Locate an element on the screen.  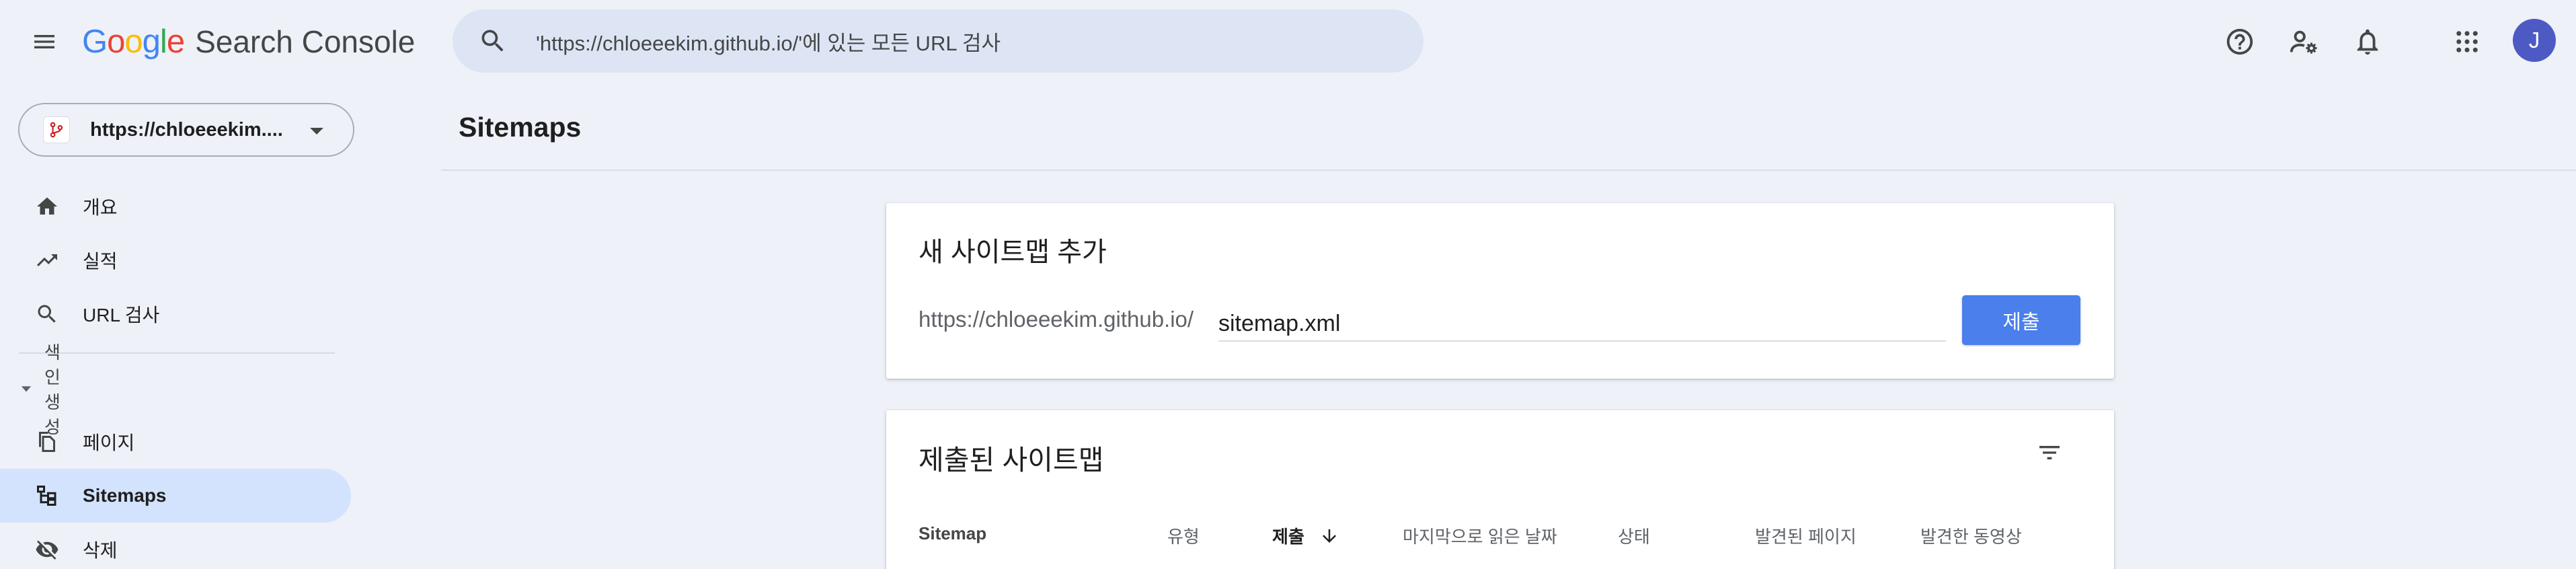
notifications-button is located at coordinates (2367, 42).